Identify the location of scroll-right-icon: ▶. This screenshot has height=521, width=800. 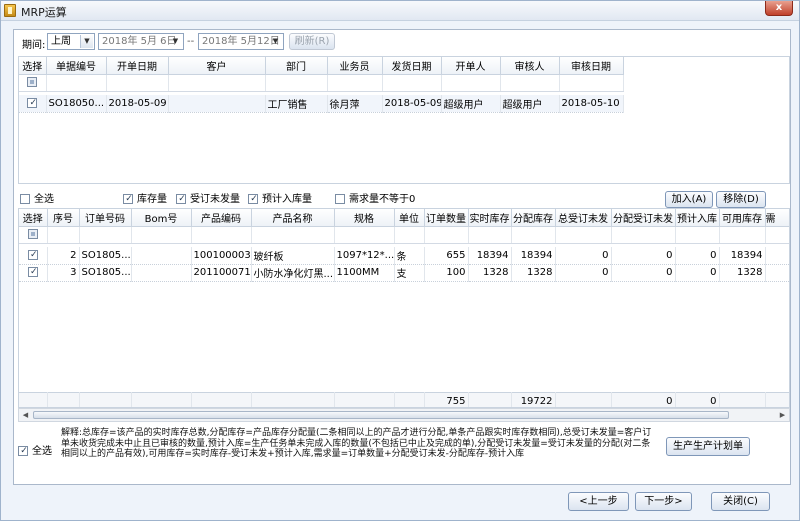
(782, 415).